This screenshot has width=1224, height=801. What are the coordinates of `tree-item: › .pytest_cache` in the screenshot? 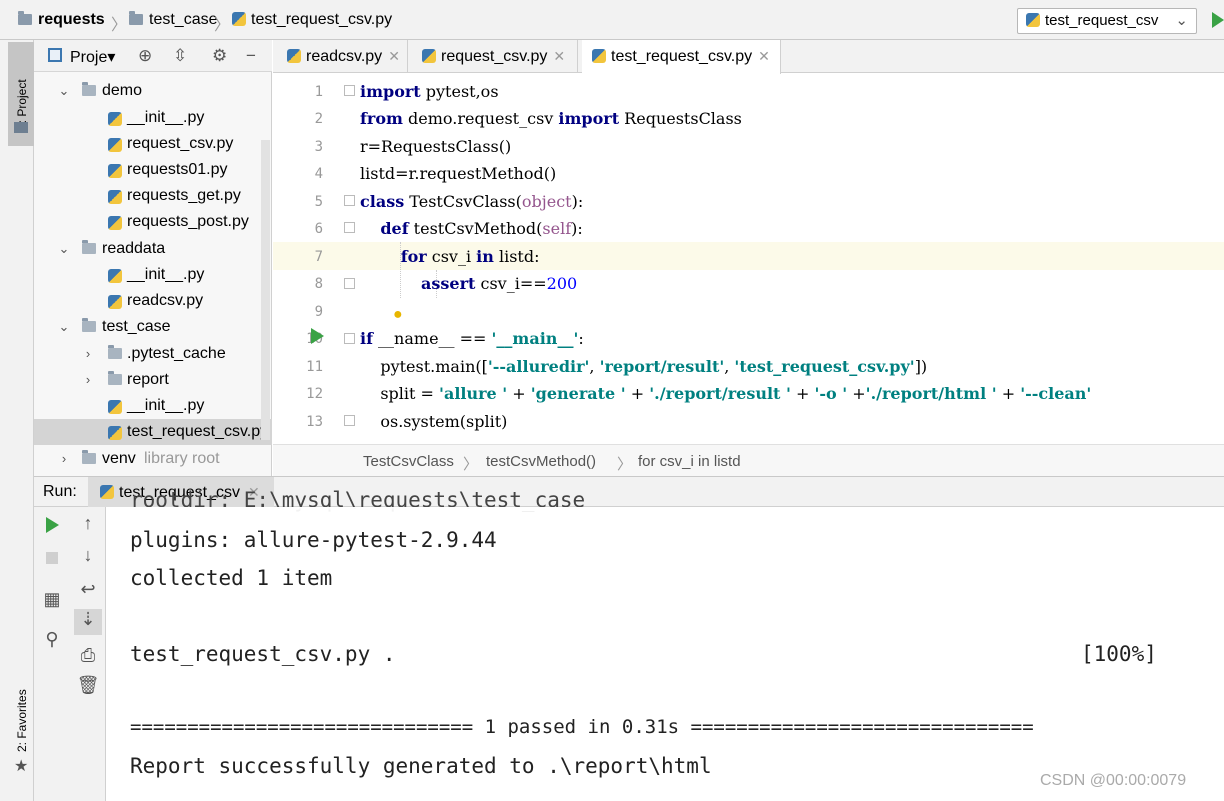 It's located at (153, 354).